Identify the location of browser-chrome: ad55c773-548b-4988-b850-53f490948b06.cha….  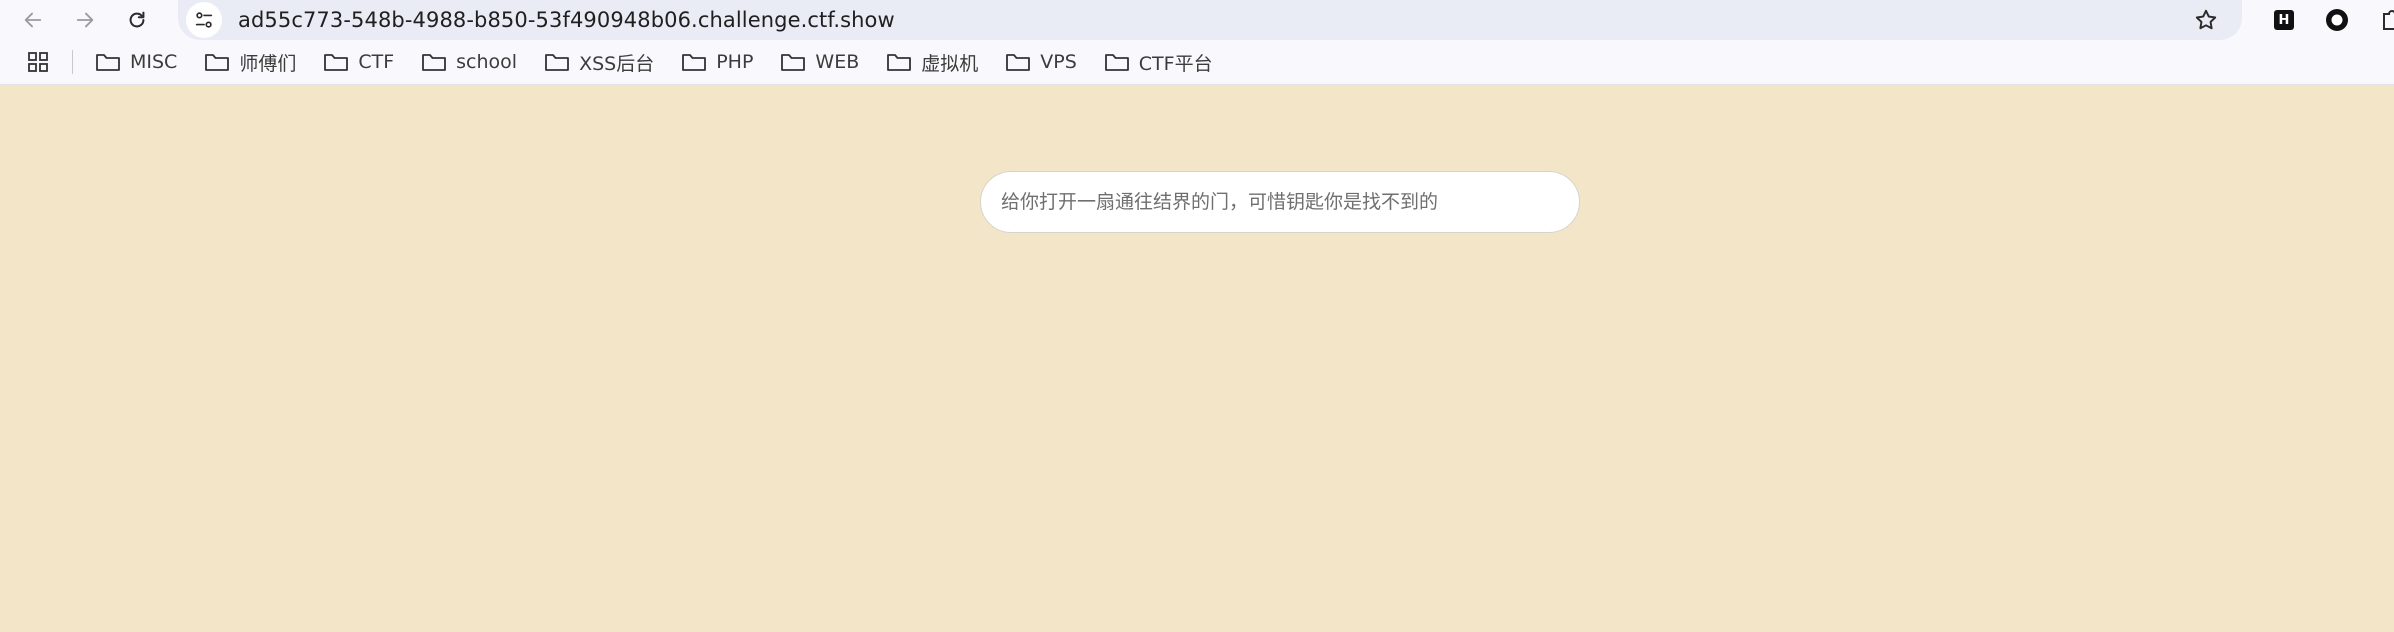
(1197, 42).